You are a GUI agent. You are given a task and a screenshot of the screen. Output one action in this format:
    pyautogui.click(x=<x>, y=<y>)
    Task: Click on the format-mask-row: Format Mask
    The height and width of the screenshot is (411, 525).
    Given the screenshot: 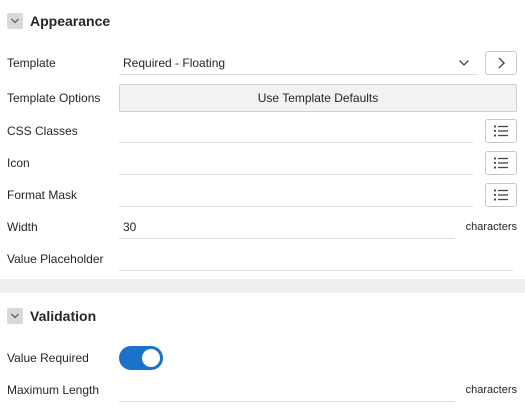 What is the action you would take?
    pyautogui.click(x=262, y=195)
    